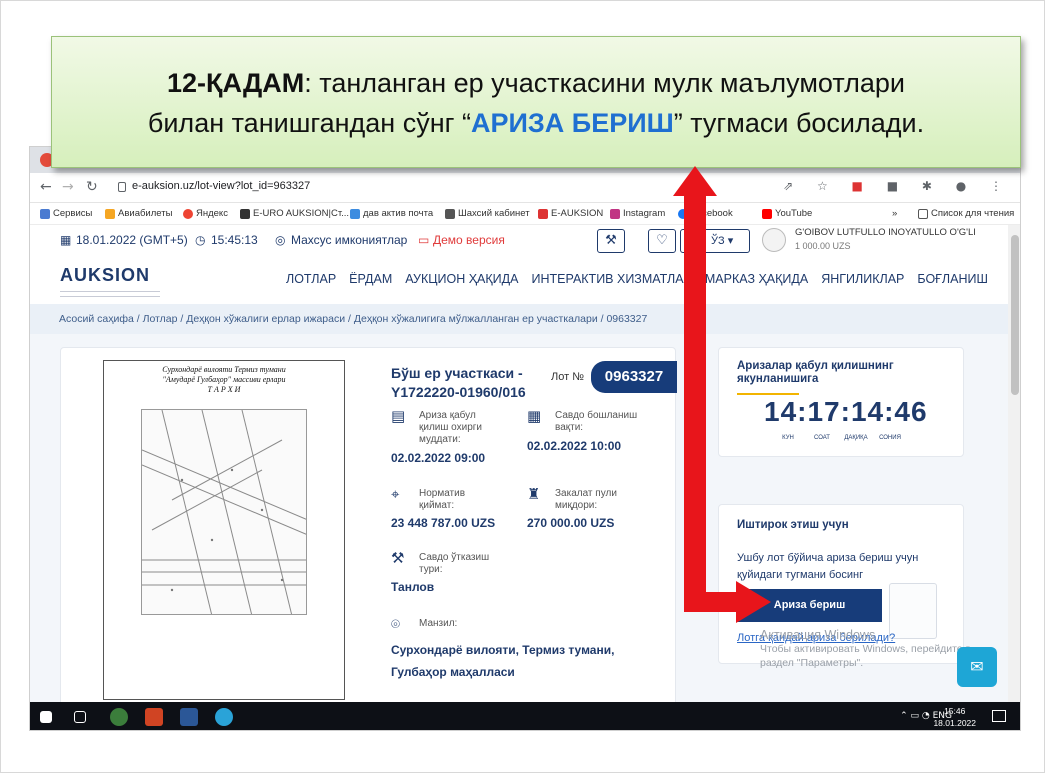 This screenshot has height=773, width=1045. Describe the element at coordinates (438, 458) in the screenshot. I see `deadline-value: 02.02.2022 09:00` at that location.